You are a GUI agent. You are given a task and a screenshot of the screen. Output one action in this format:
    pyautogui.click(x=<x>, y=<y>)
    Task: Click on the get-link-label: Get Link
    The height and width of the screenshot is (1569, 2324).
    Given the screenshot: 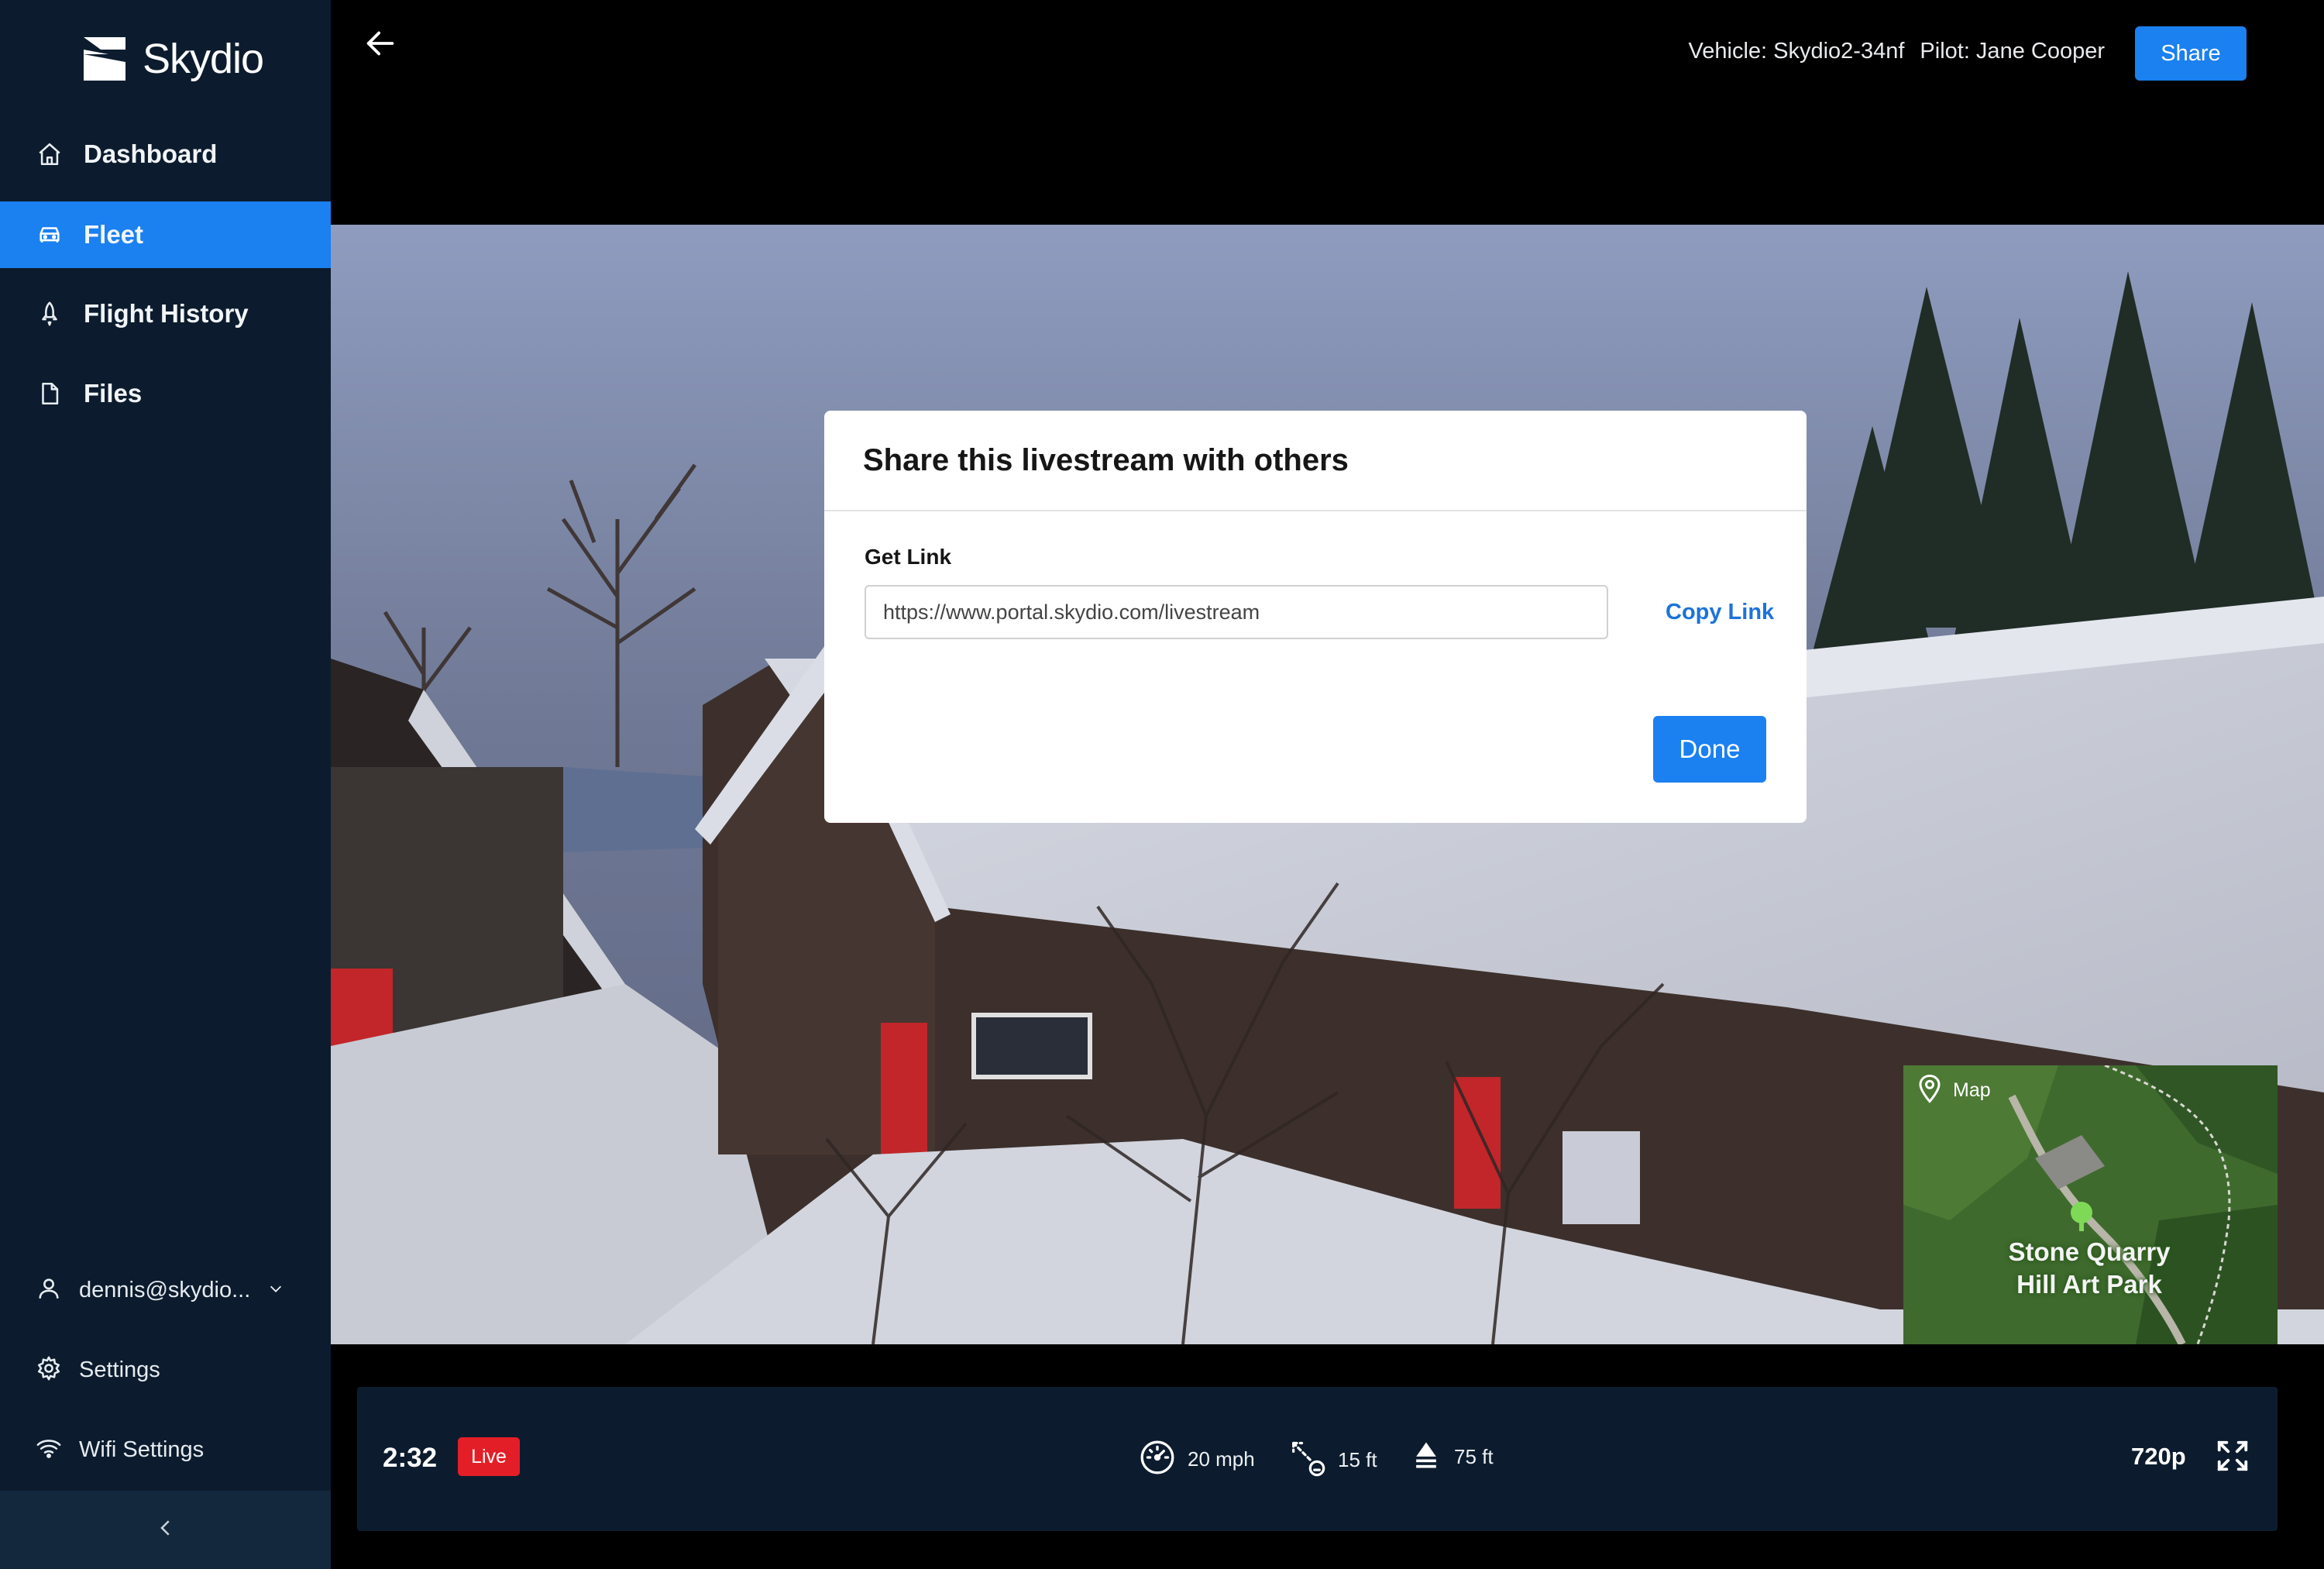 What is the action you would take?
    pyautogui.click(x=908, y=557)
    